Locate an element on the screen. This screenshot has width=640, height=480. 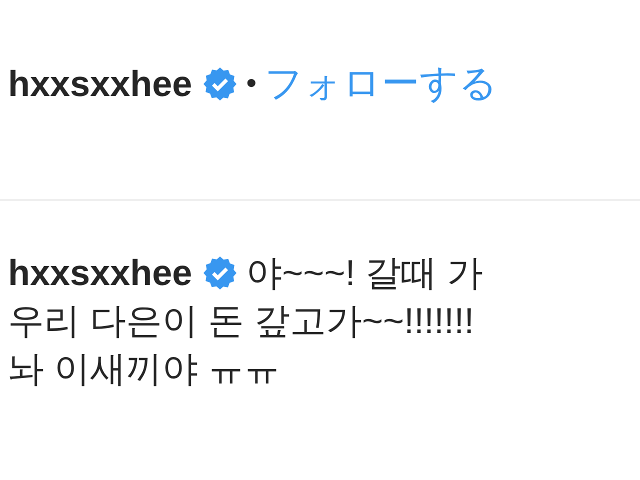
comment-text: 야~~~! 갈때 가 is located at coordinates (365, 273).